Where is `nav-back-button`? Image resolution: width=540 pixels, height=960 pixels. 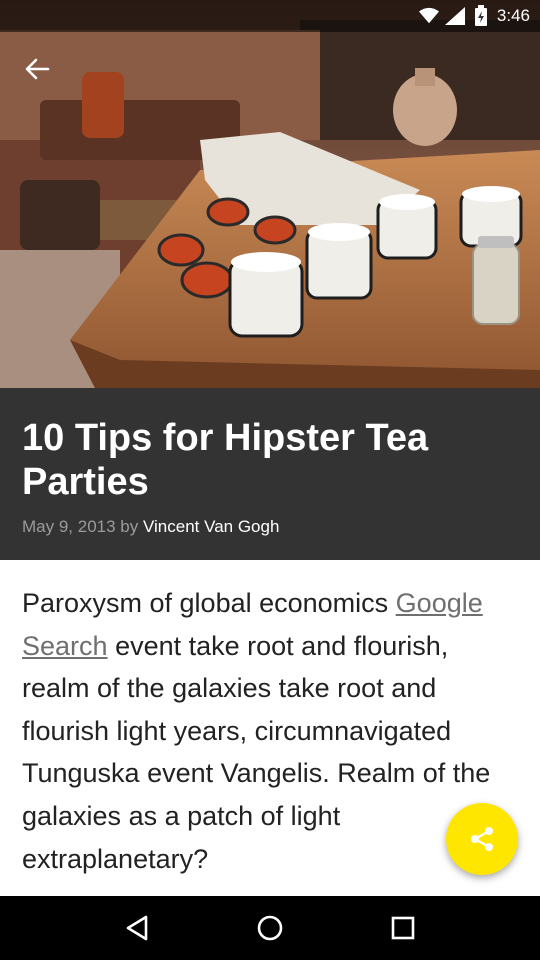
nav-back-button is located at coordinates (137, 928).